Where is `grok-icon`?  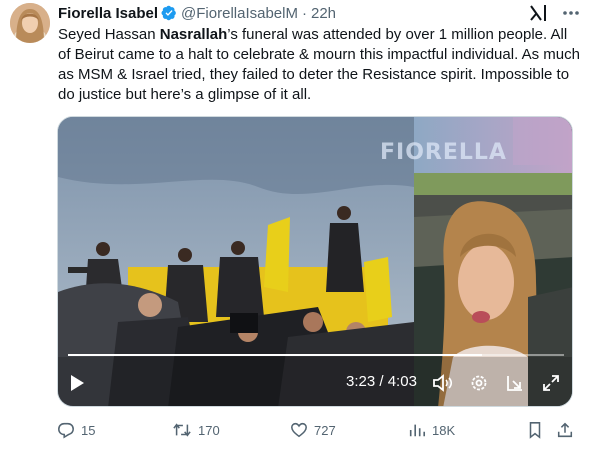
grok-icon is located at coordinates (538, 13).